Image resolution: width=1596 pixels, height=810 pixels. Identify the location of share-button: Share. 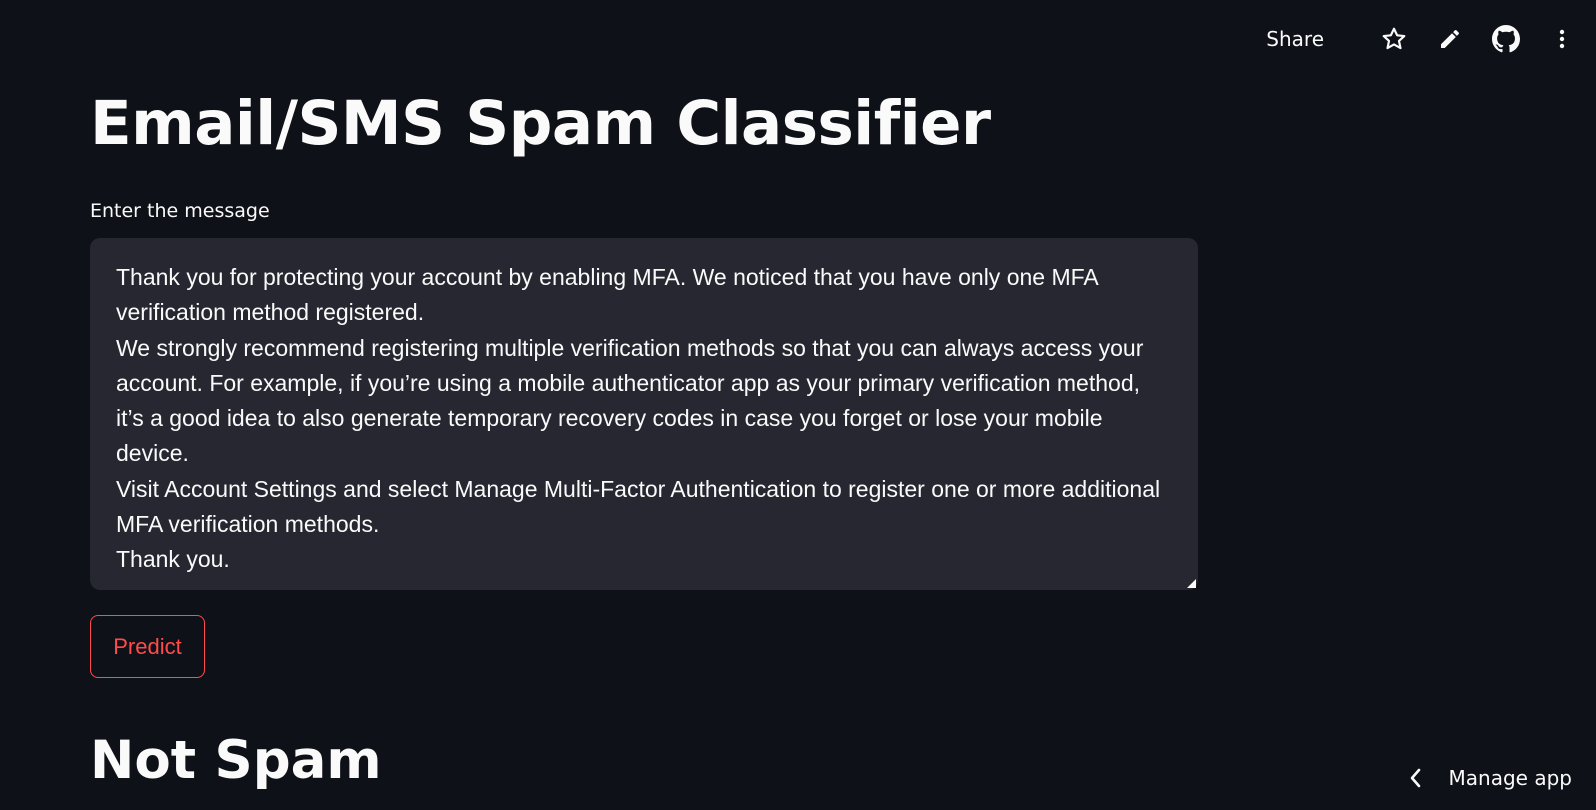
(1295, 39).